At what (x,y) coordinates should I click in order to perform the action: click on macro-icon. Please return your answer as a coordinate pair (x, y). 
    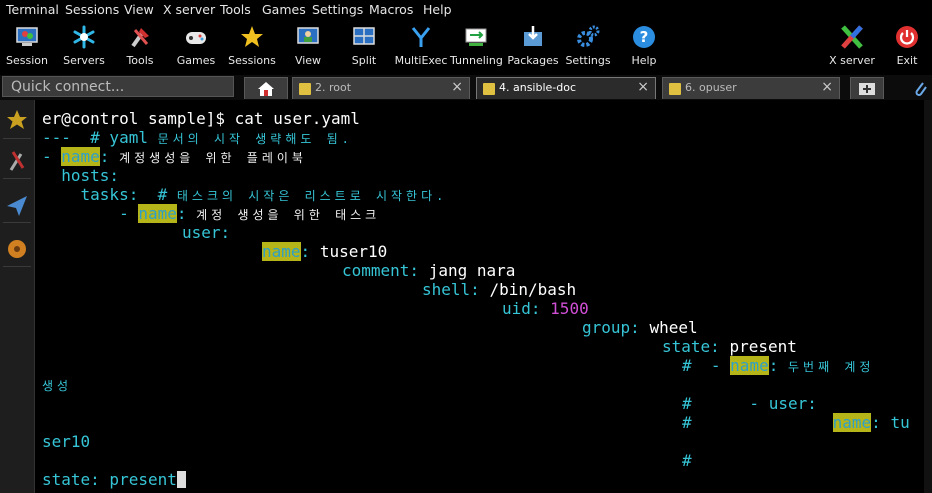
    Looking at the image, I should click on (17, 249).